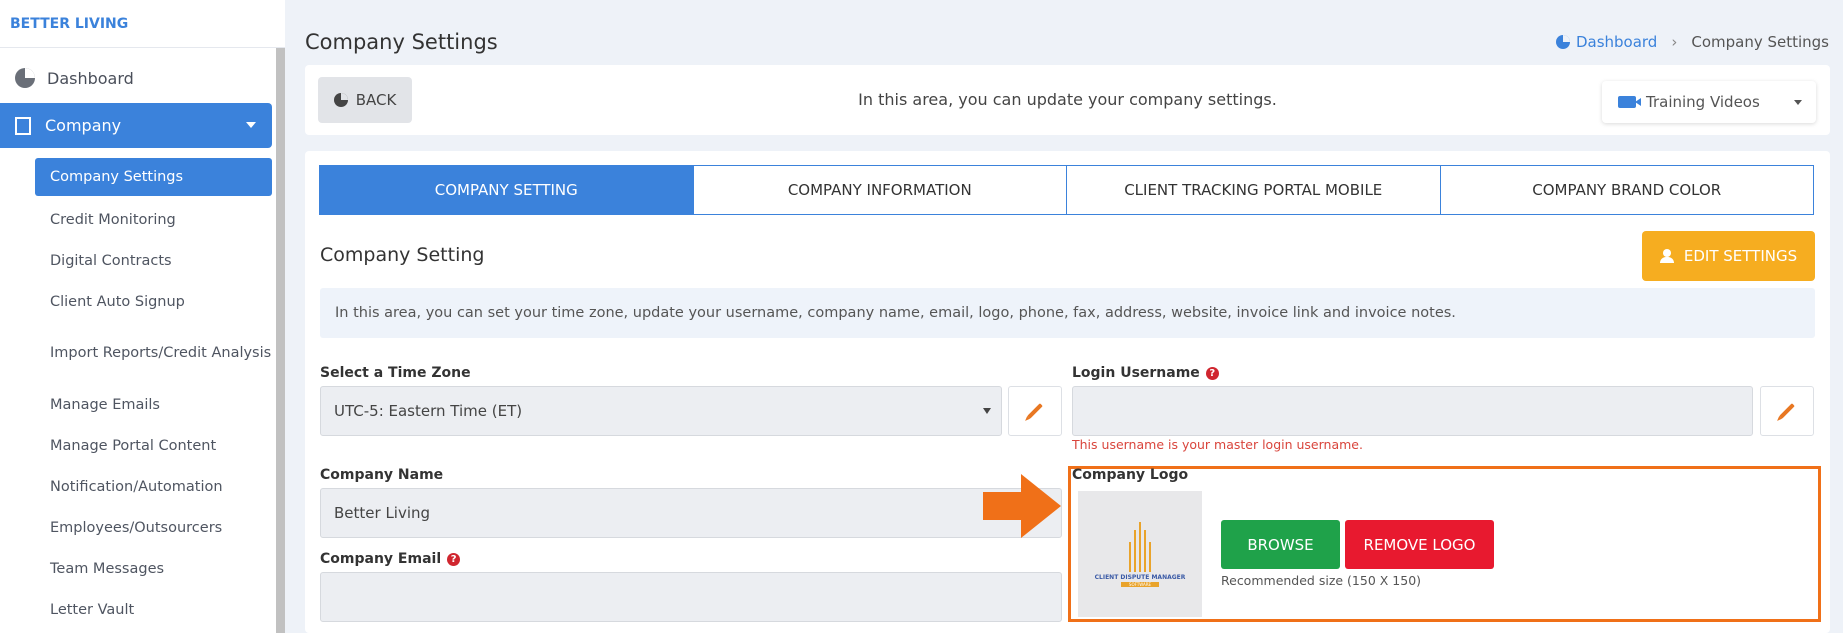 This screenshot has width=1843, height=633. What do you see at coordinates (1140, 546) in the screenshot?
I see `logo-graphic` at bounding box center [1140, 546].